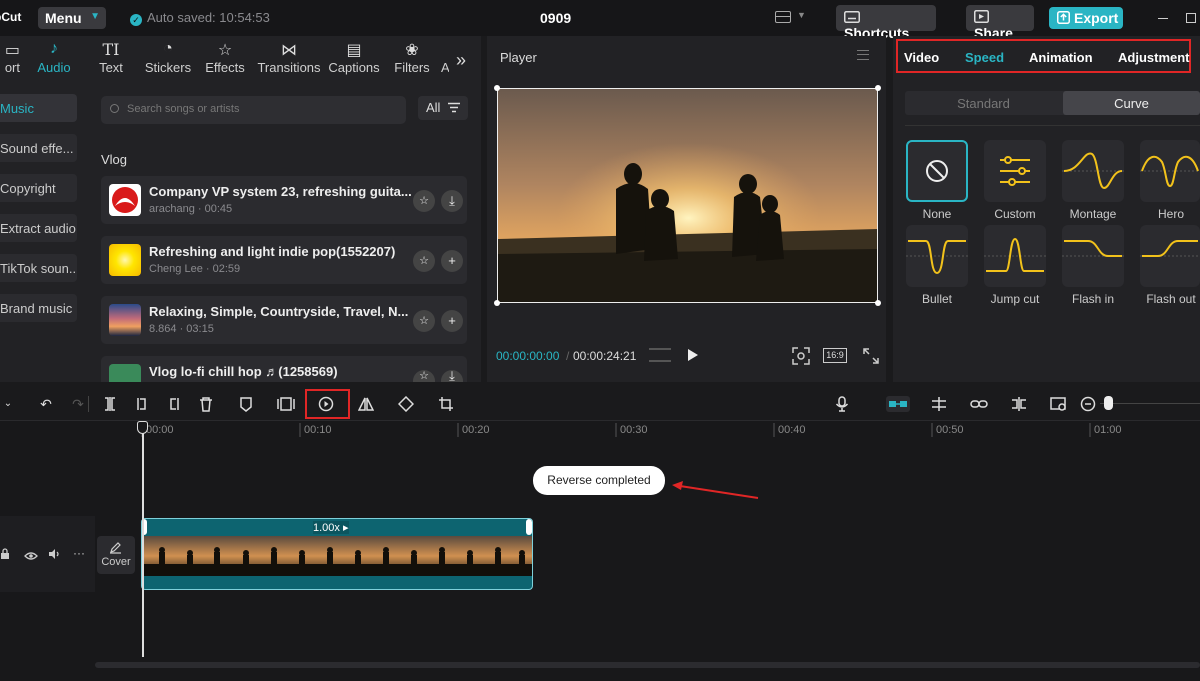  What do you see at coordinates (286, 404) in the screenshot?
I see `freeze-frame-icon` at bounding box center [286, 404].